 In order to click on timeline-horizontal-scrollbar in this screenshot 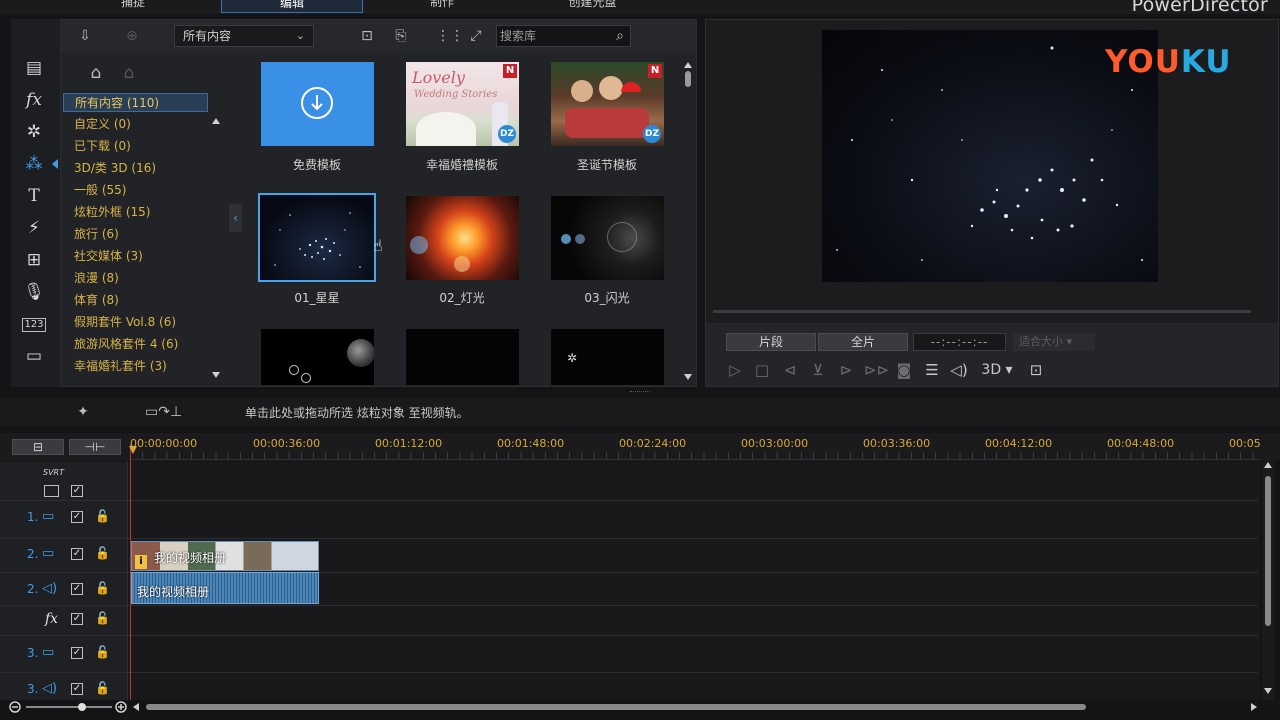, I will do `click(695, 707)`.